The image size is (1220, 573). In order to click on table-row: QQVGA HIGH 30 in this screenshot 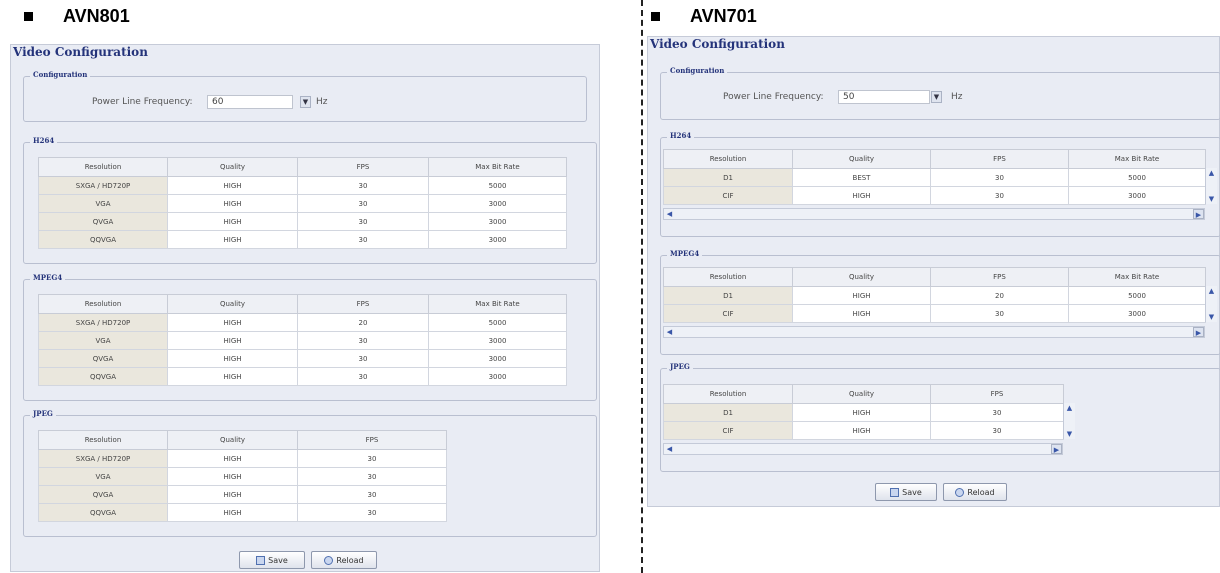, I will do `click(242, 512)`.